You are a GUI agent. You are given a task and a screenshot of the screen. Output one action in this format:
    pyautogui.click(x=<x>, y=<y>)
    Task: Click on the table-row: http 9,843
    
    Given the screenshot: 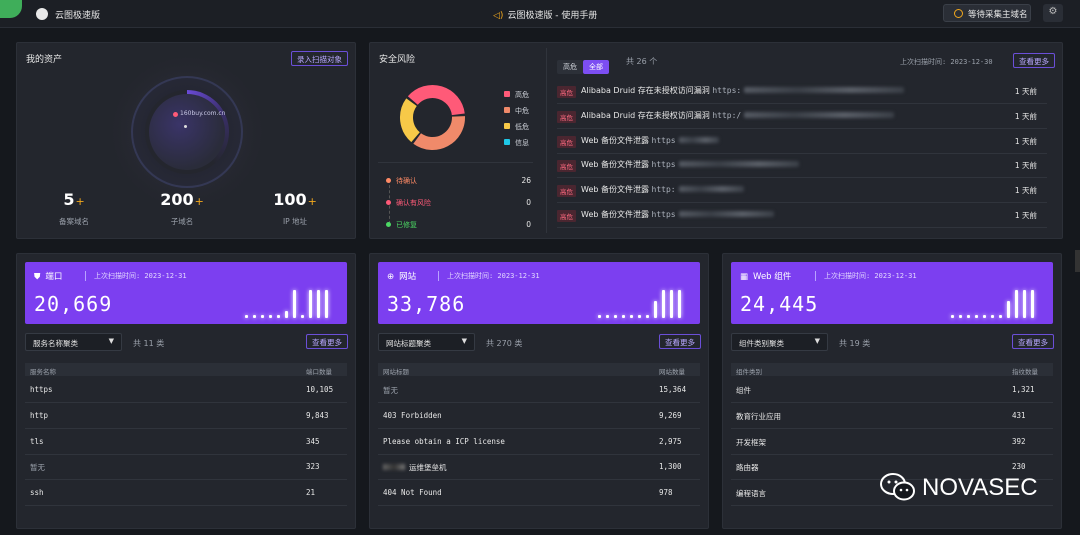 What is the action you would take?
    pyautogui.click(x=186, y=416)
    